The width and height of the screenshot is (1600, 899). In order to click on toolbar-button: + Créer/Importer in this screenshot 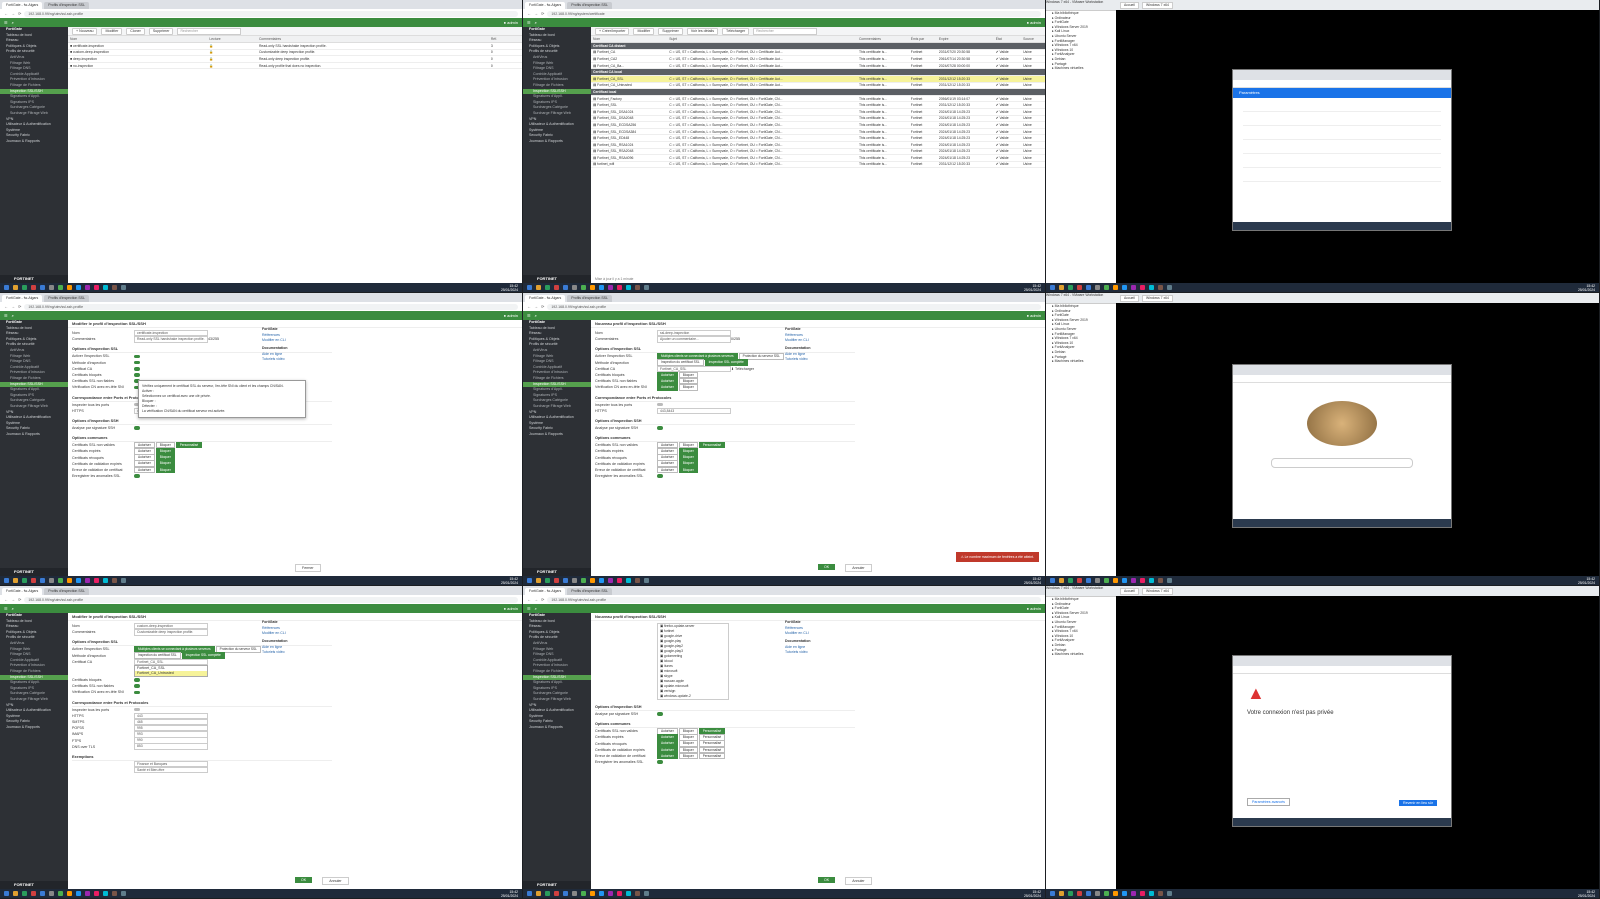, I will do `click(612, 31)`.